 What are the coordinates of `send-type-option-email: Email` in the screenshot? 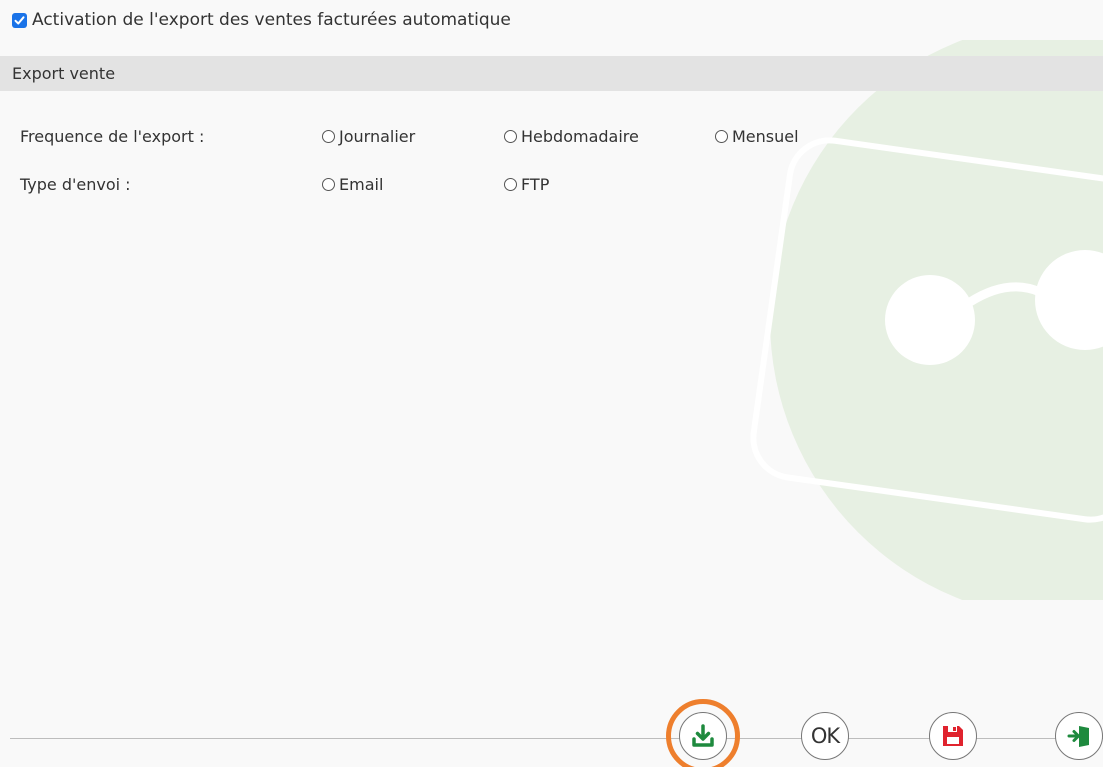 It's located at (352, 184).